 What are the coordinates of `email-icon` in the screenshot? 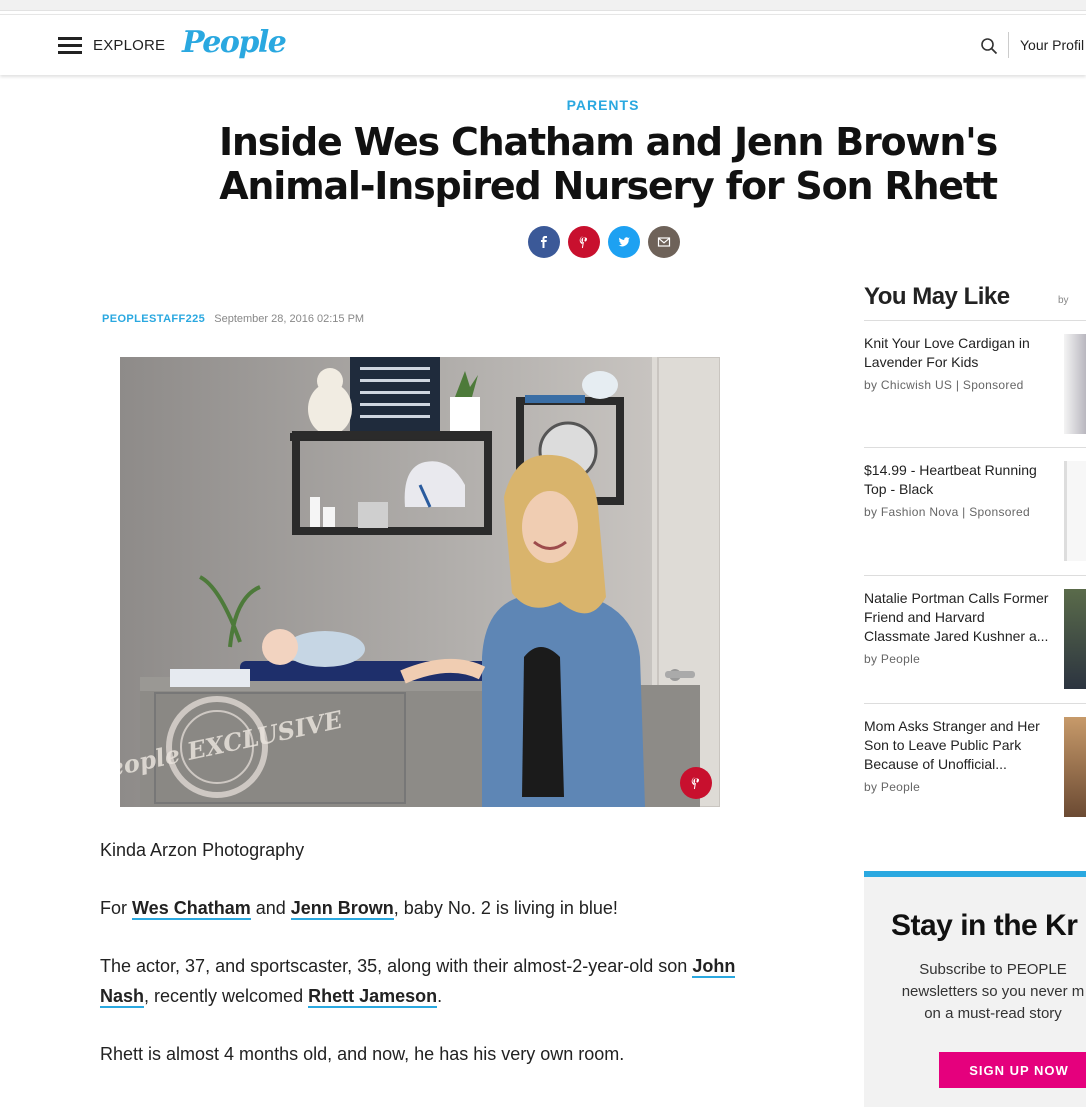 It's located at (664, 242).